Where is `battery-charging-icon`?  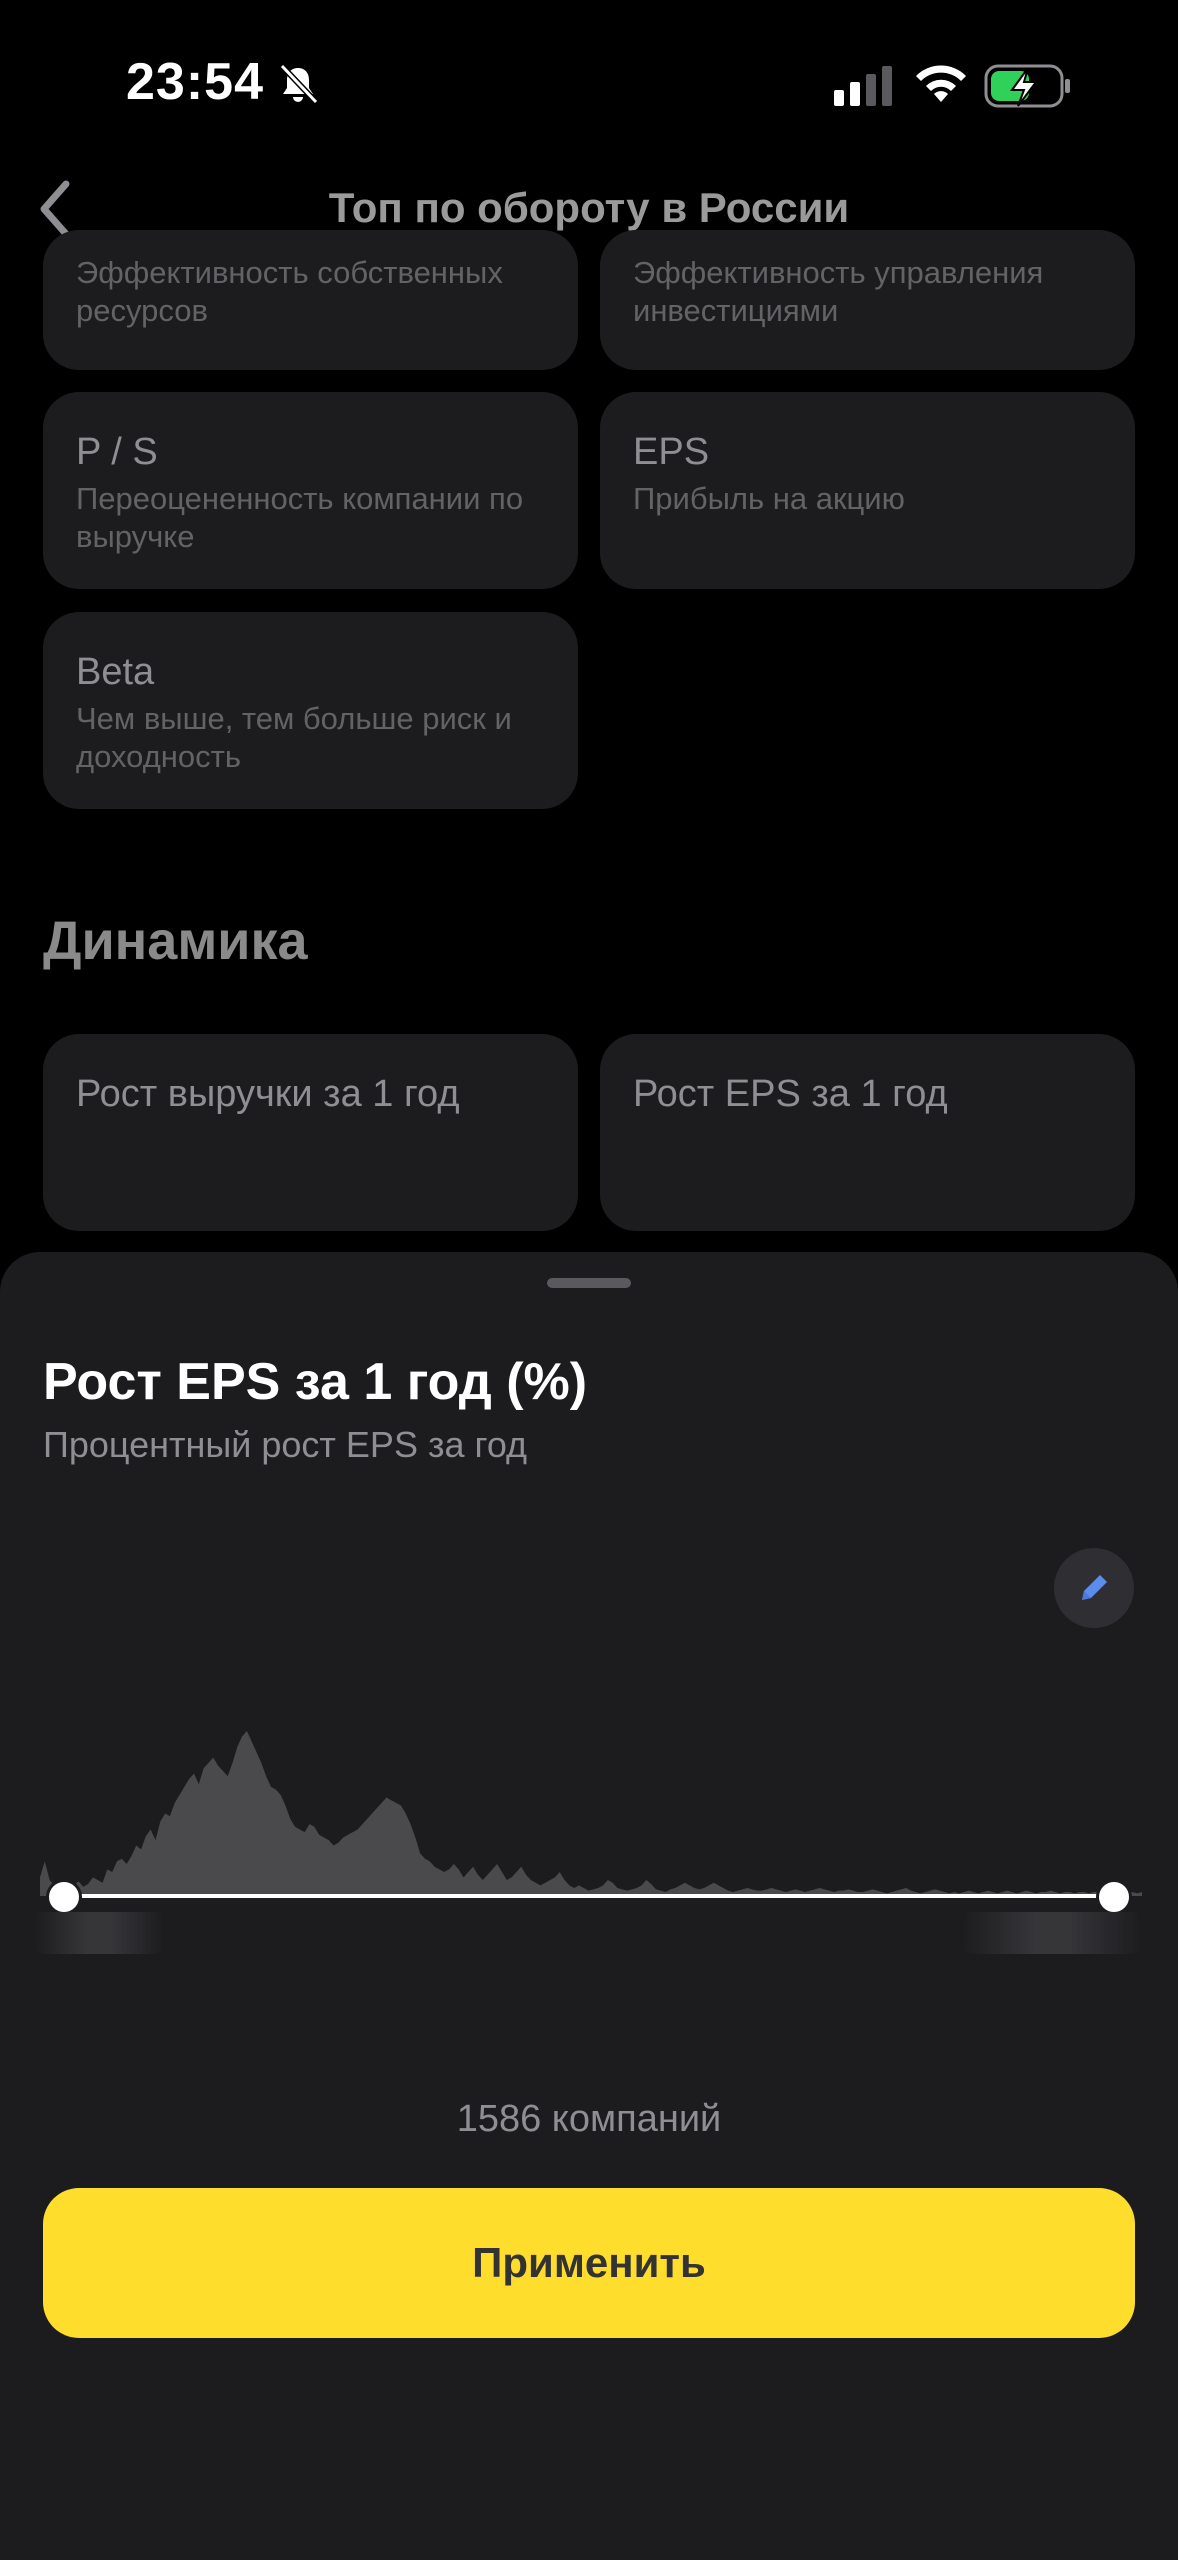 battery-charging-icon is located at coordinates (1027, 86).